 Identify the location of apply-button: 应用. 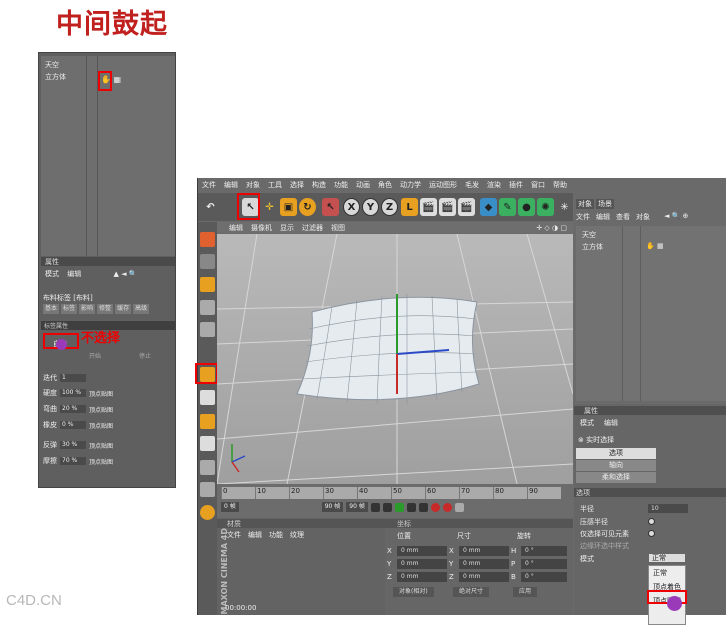
(525, 592).